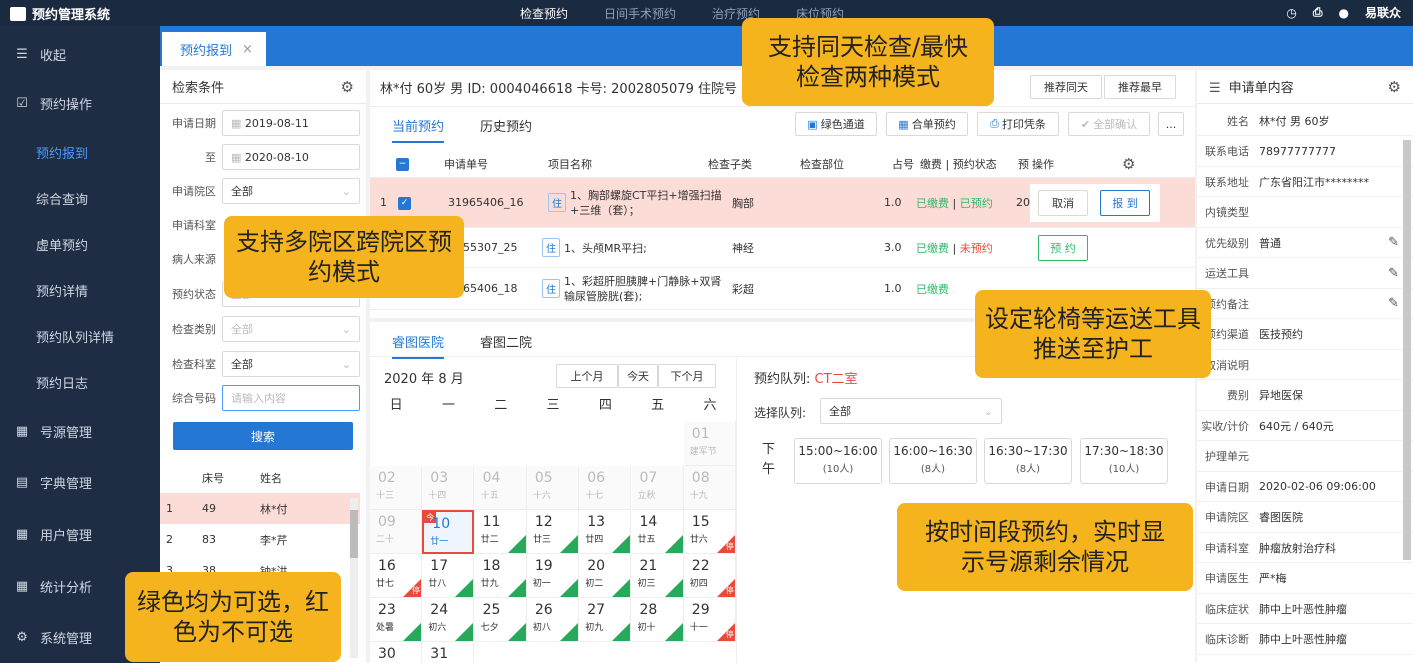  I want to click on next-month-button: 下个月, so click(687, 376).